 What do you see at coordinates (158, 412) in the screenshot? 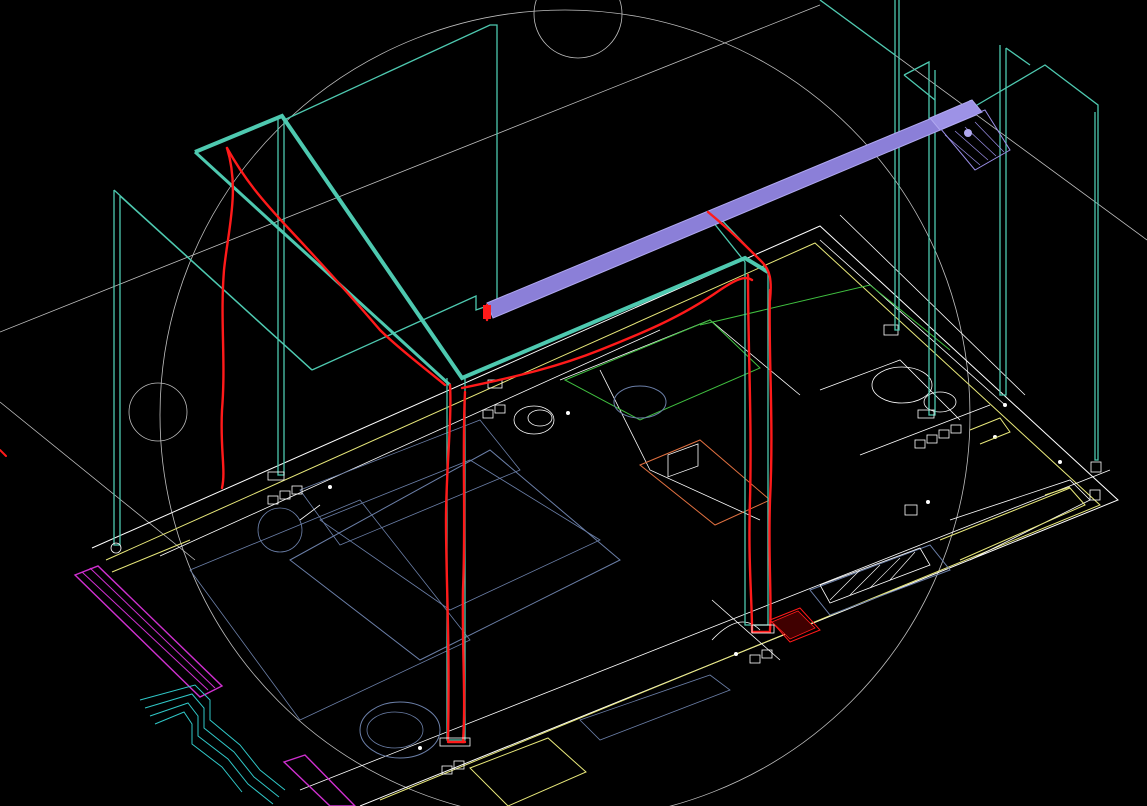
I see `orbit-left-handle` at bounding box center [158, 412].